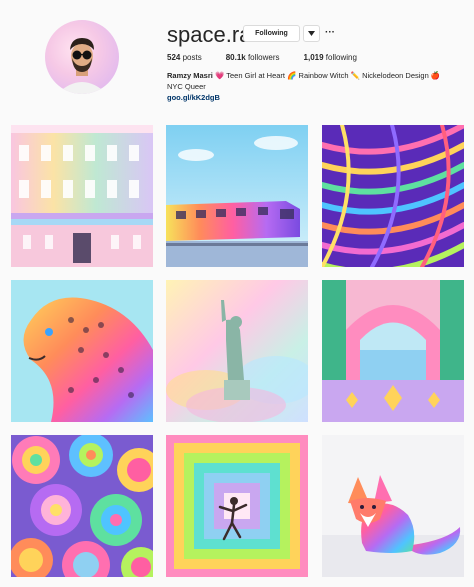 The image size is (474, 587). I want to click on followers-count: 80.1k followers, so click(253, 57).